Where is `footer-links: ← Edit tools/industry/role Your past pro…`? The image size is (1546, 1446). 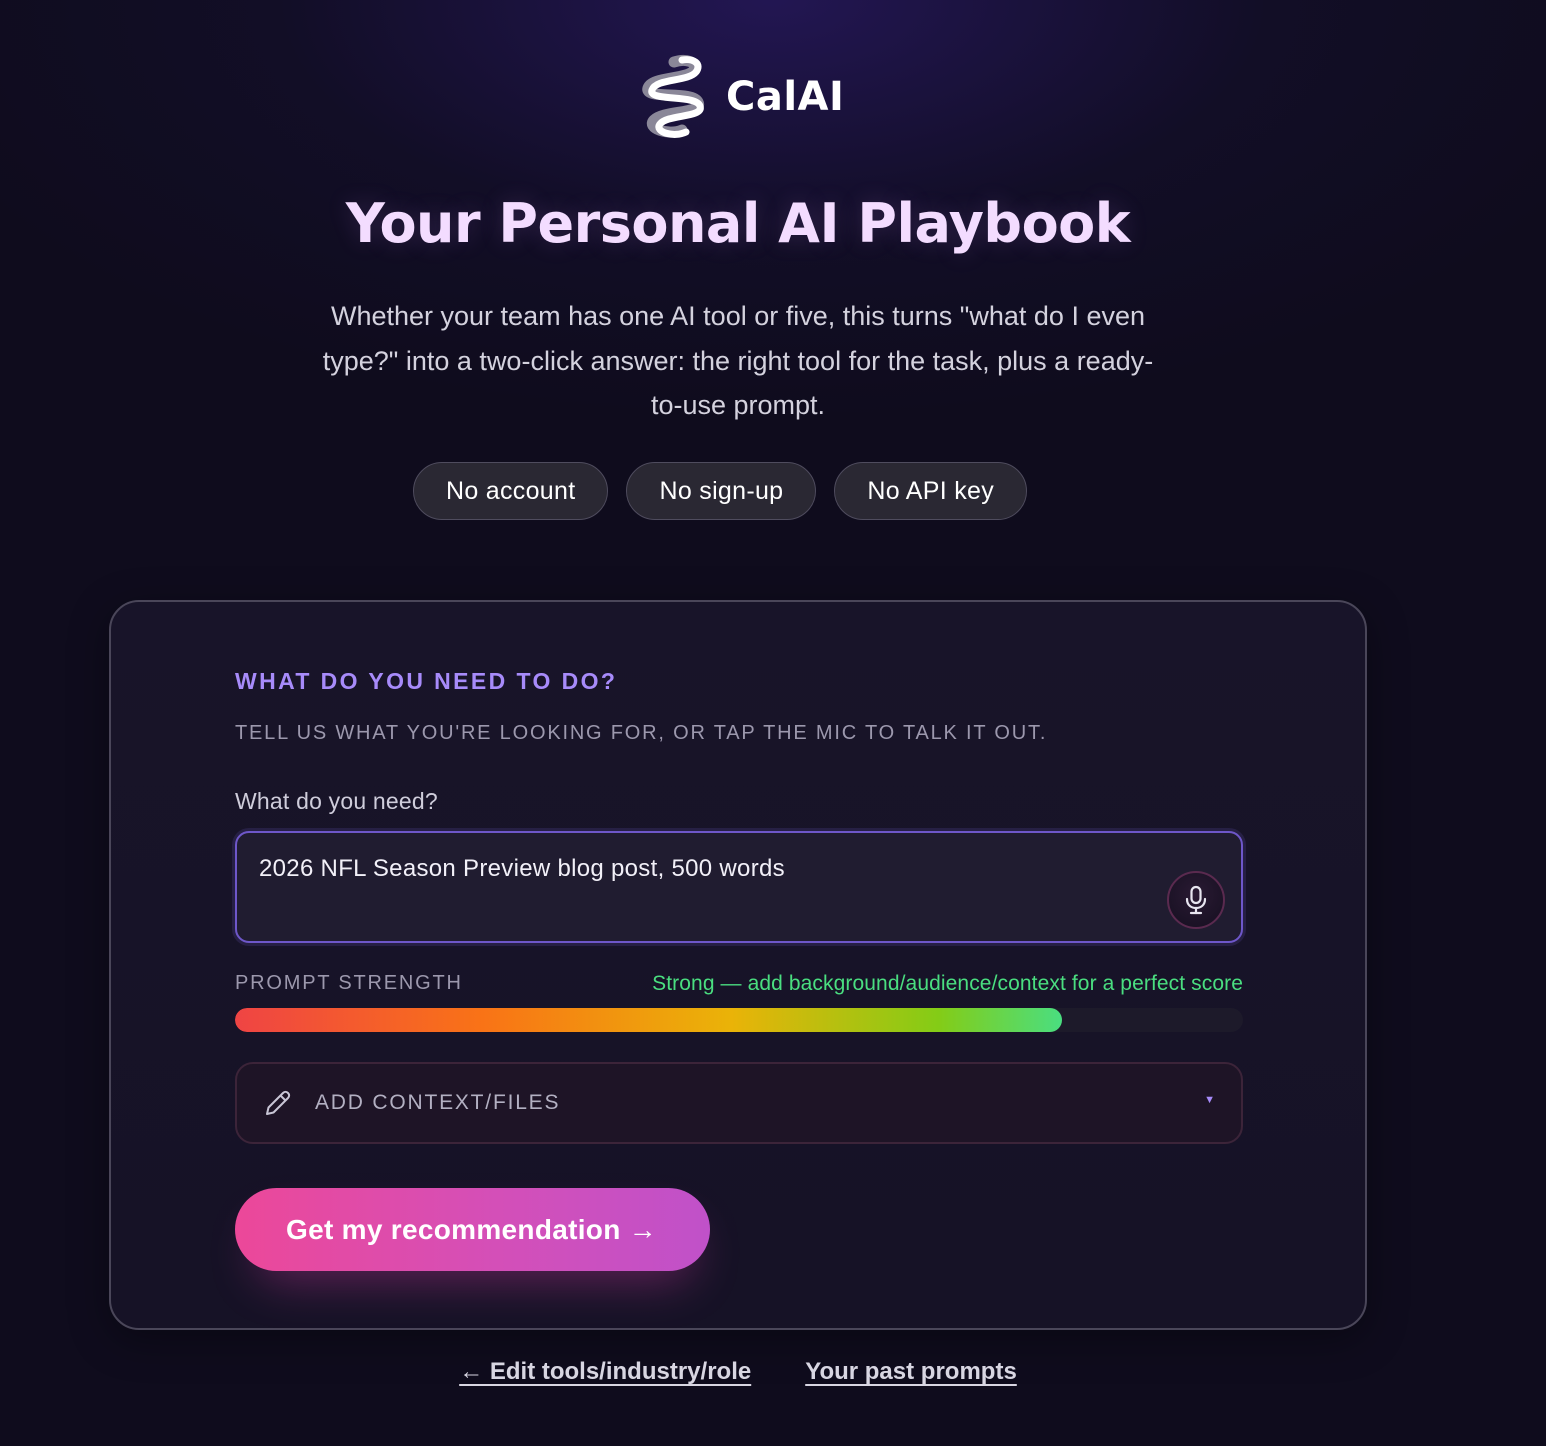 footer-links: ← Edit tools/industry/role Your past pro… is located at coordinates (738, 1372).